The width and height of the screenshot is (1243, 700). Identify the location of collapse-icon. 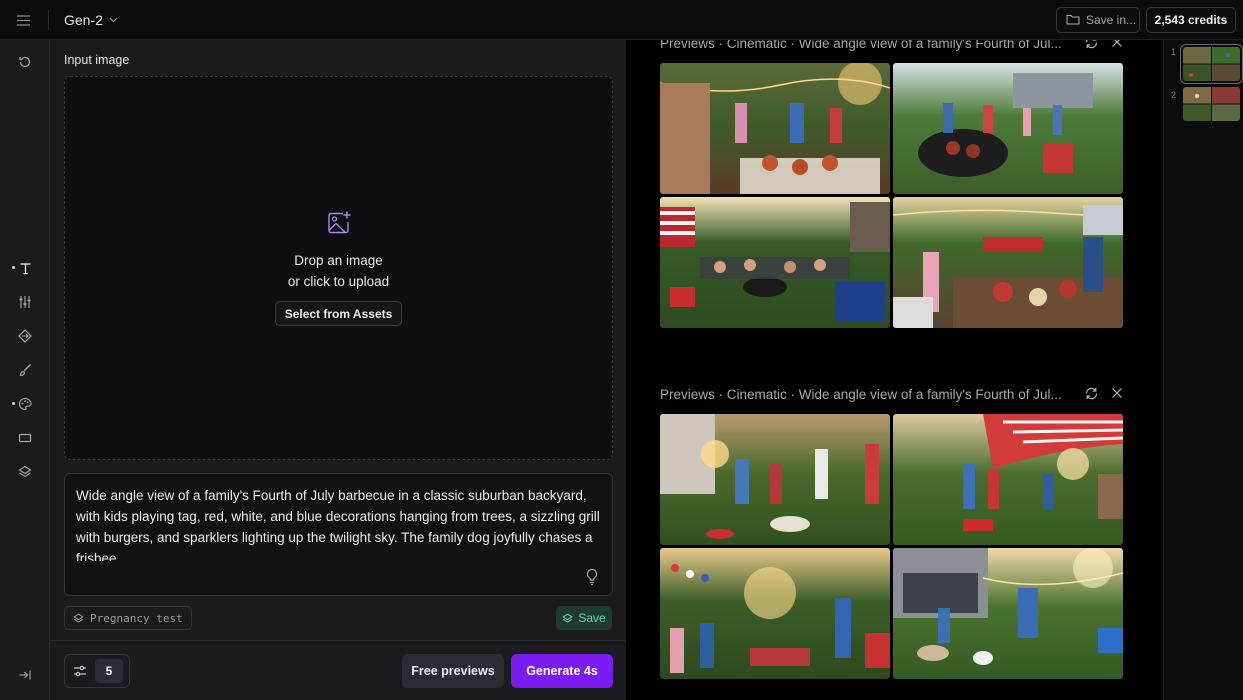
(25, 675).